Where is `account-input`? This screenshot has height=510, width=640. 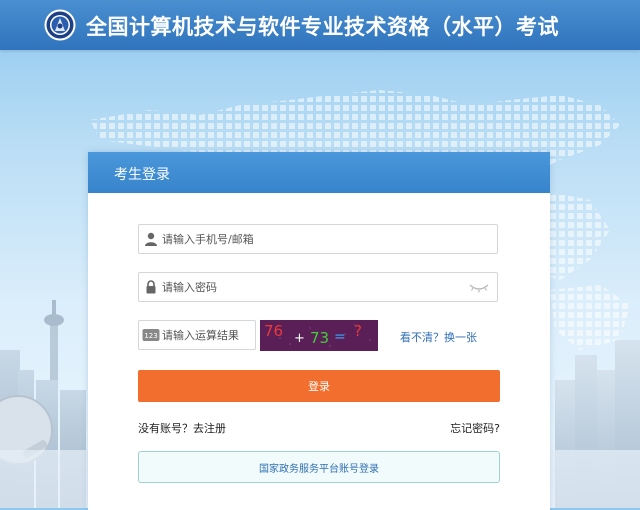 account-input is located at coordinates (322, 239).